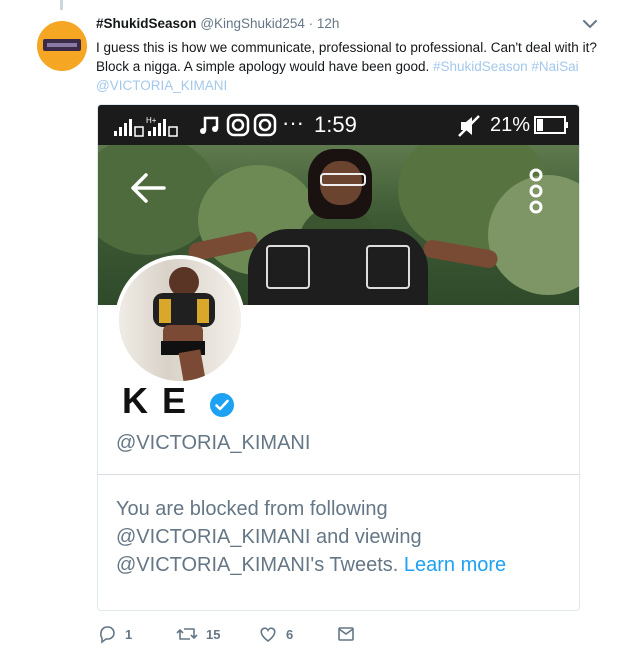  What do you see at coordinates (268, 635) in the screenshot?
I see `heart-icon` at bounding box center [268, 635].